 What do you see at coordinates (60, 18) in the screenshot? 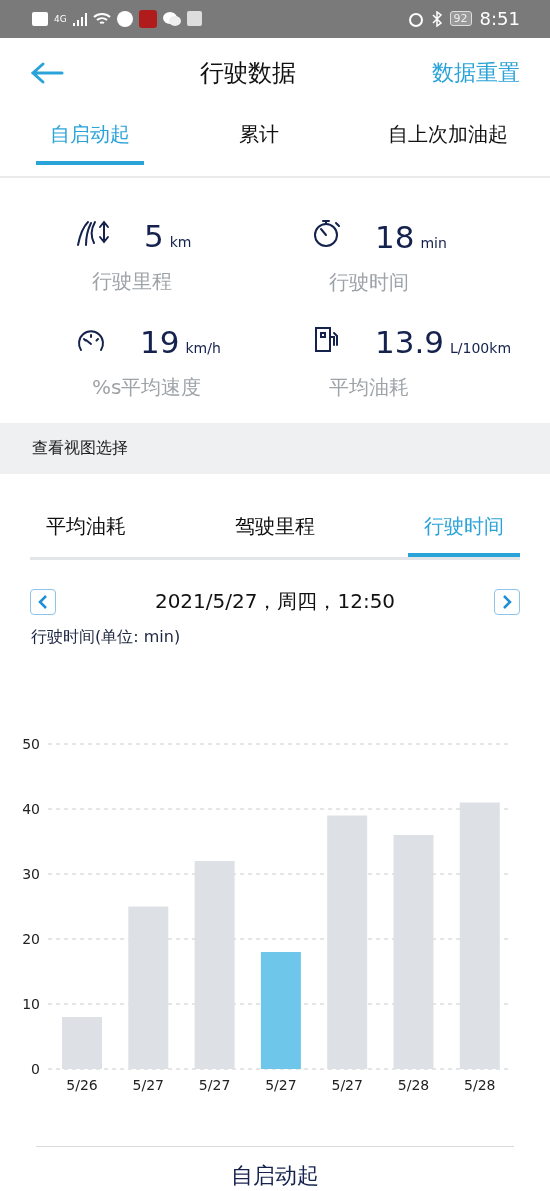
I see `network-type: 4G` at bounding box center [60, 18].